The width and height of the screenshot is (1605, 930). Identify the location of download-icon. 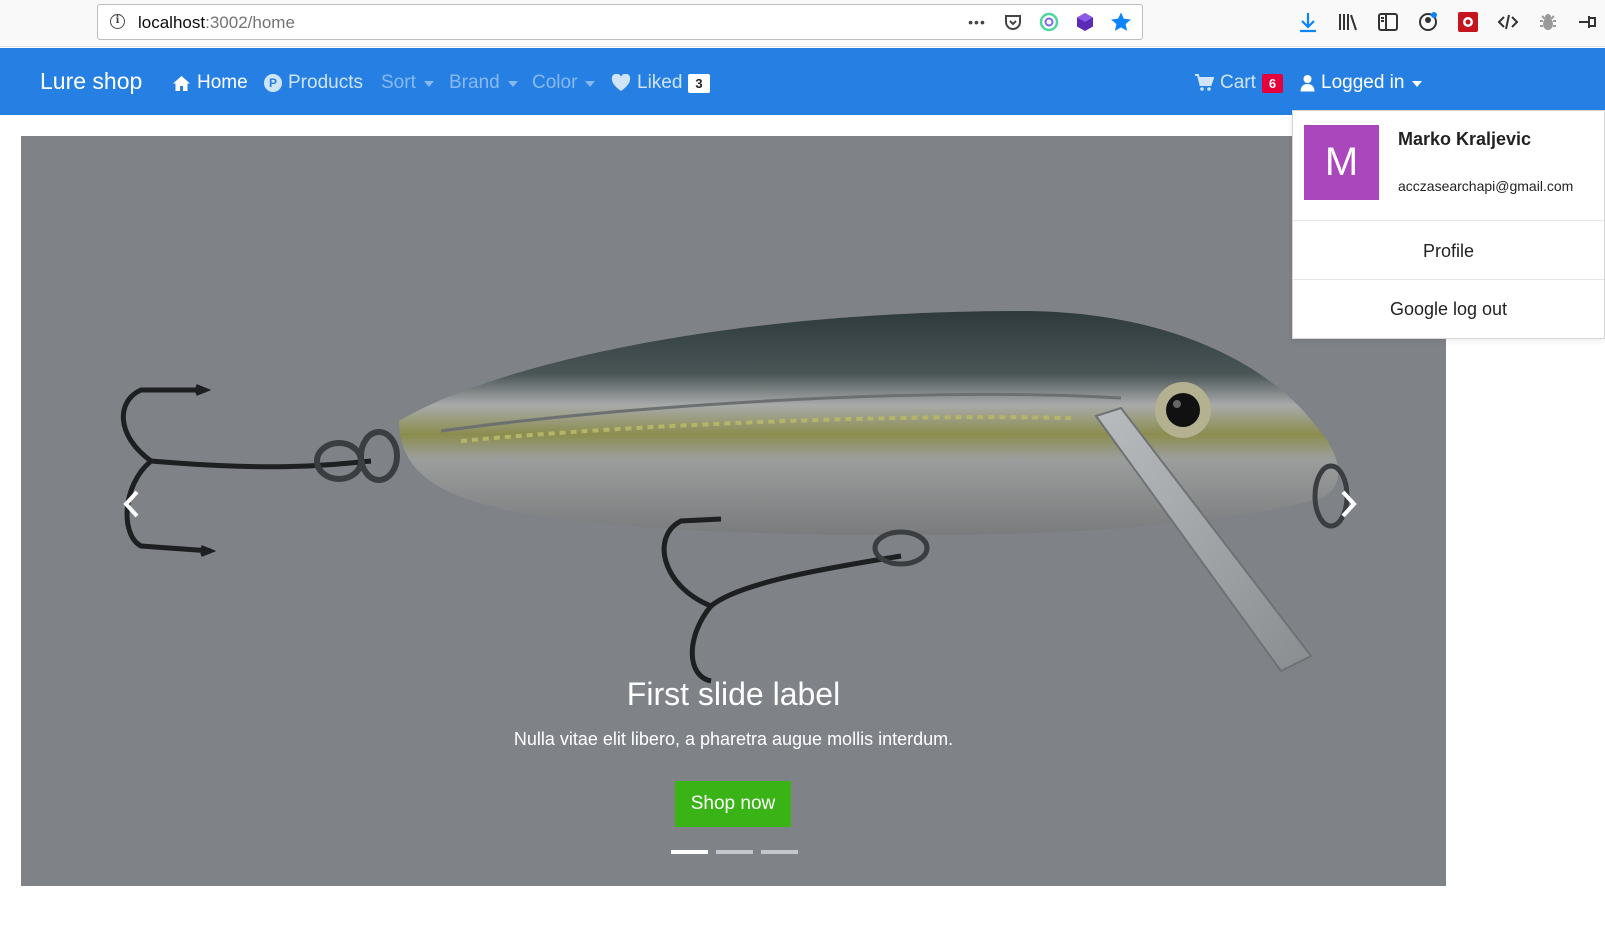
(1308, 22).